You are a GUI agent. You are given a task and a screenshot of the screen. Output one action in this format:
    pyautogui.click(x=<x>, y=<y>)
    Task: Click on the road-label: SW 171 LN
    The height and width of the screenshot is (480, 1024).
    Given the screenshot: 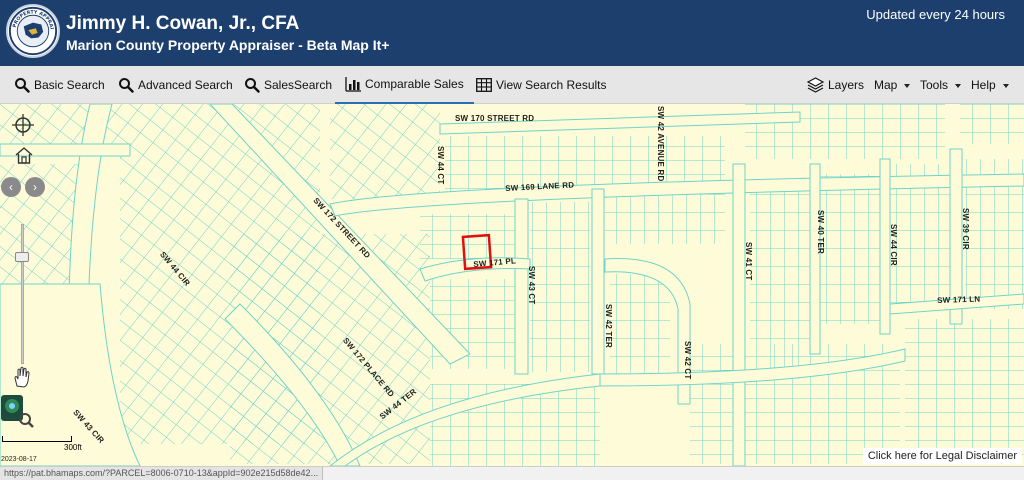 What is the action you would take?
    pyautogui.click(x=959, y=299)
    